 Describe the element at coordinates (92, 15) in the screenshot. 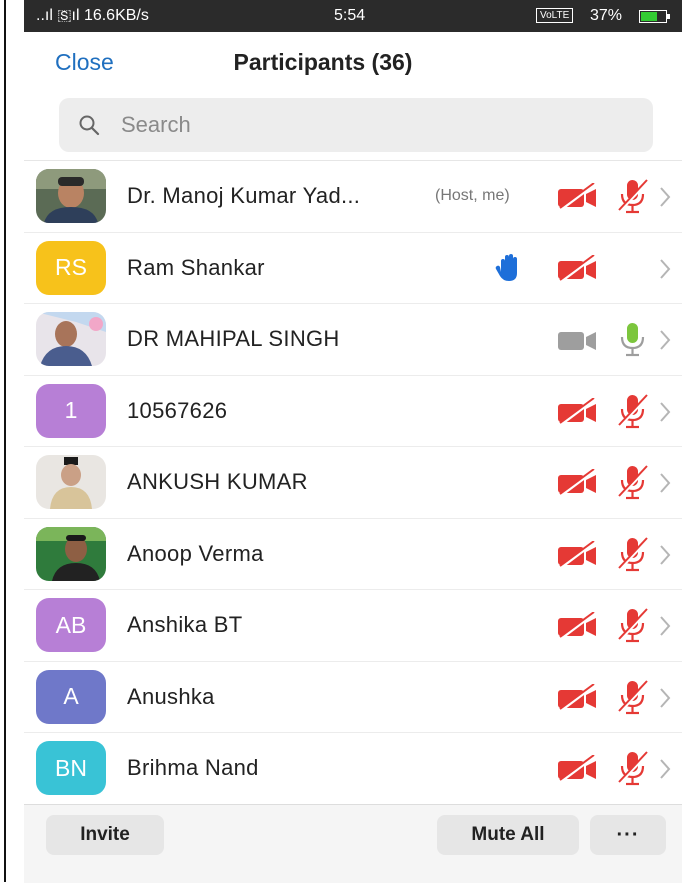

I see `network-status: ..ıl 🇸ıl 16.6KB/s` at that location.